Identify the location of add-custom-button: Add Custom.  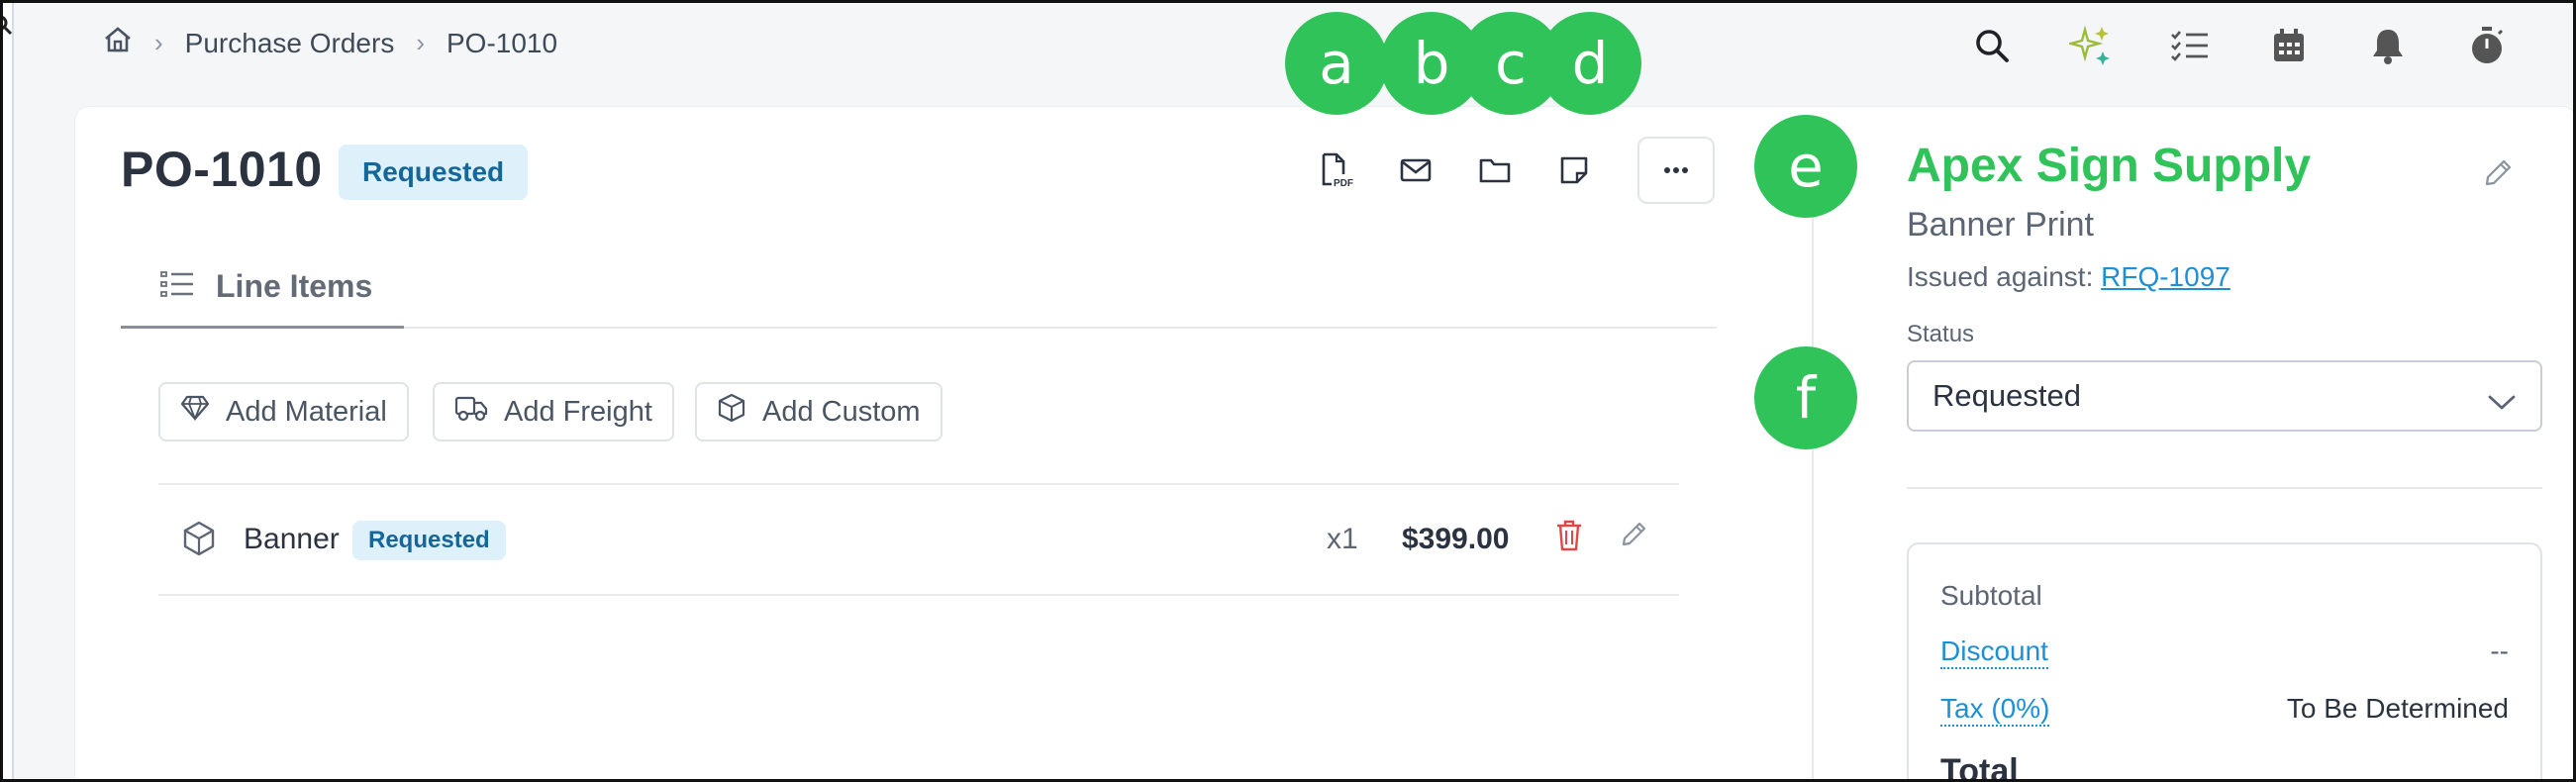
(819, 411).